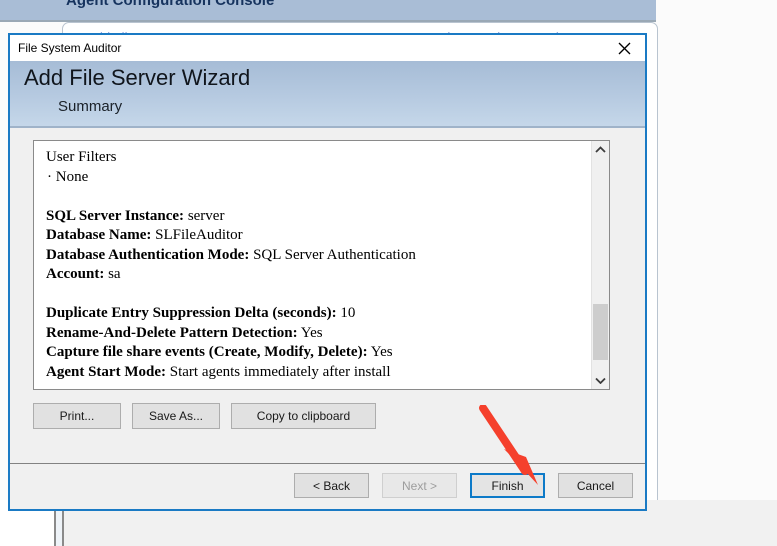 This screenshot has width=777, height=546. I want to click on scroll-up-button, so click(600, 149).